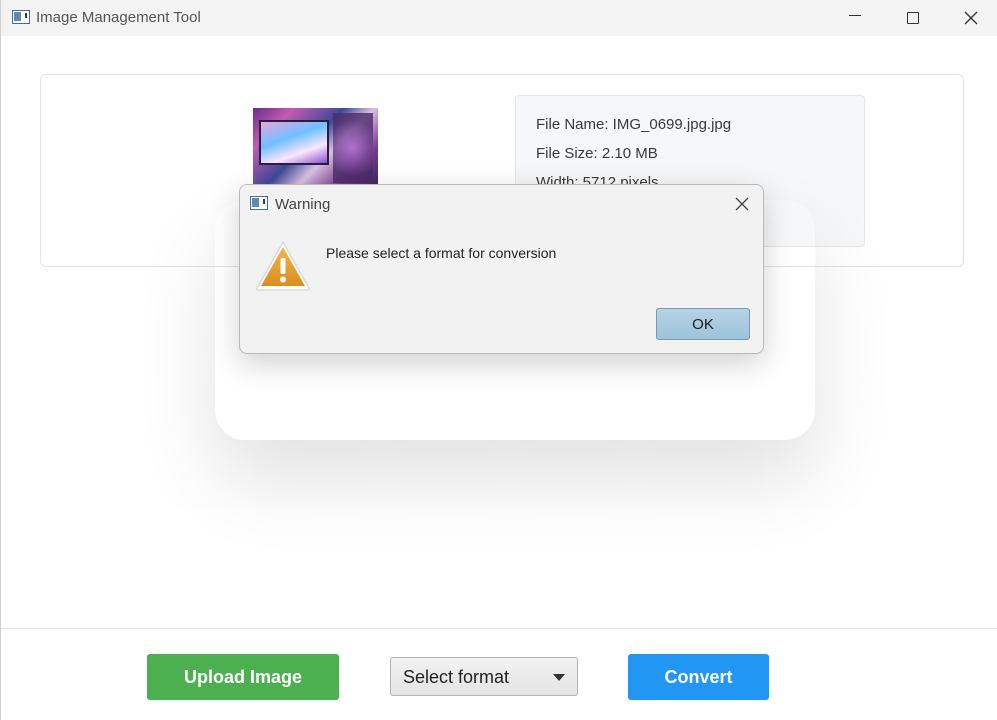 The height and width of the screenshot is (720, 997). What do you see at coordinates (353, 148) in the screenshot?
I see `thumbnail-glow` at bounding box center [353, 148].